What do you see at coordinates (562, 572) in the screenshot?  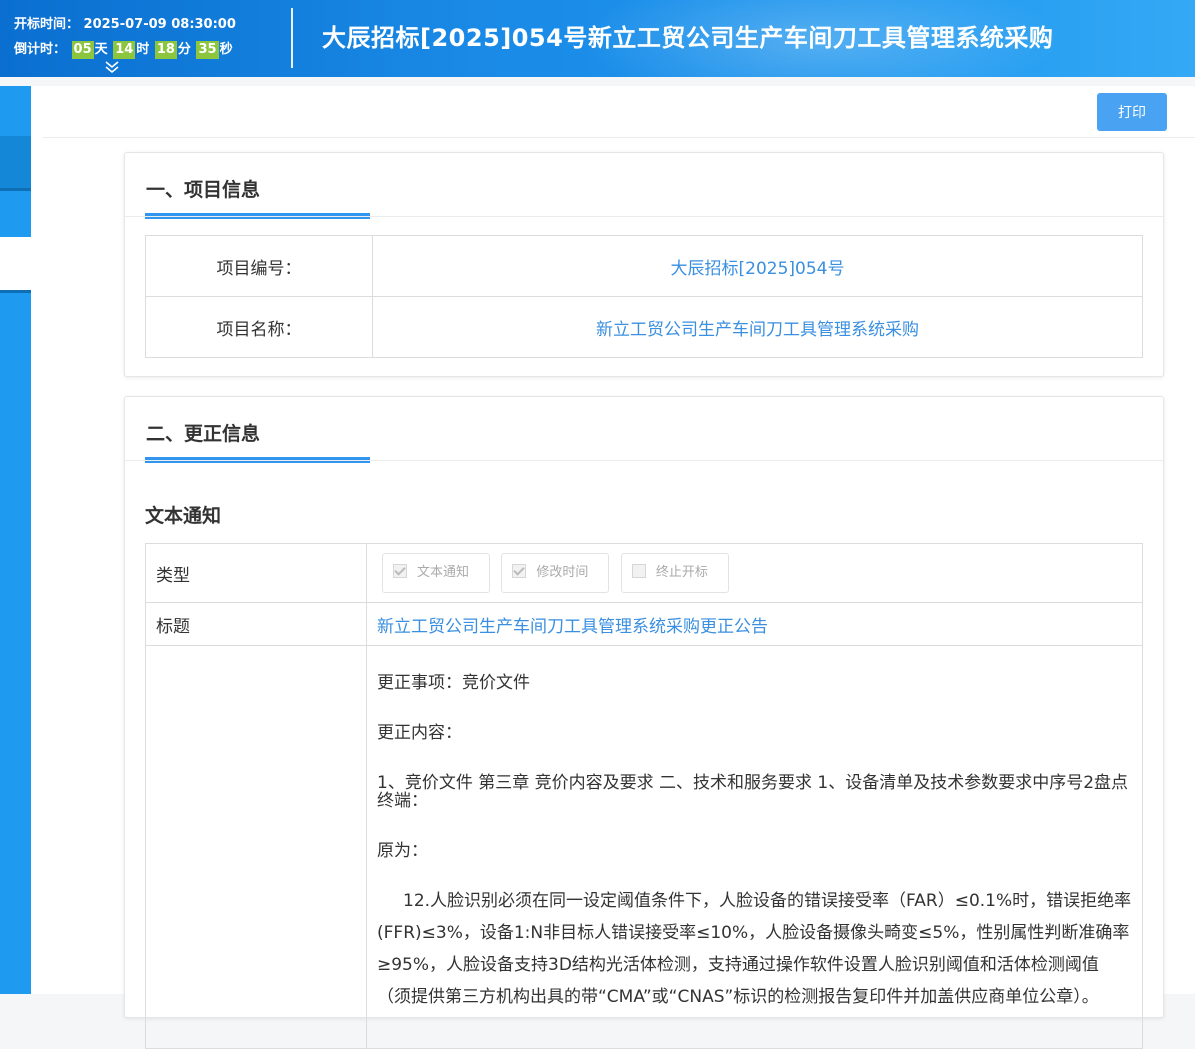 I see `checkbox-label: 修改时间` at bounding box center [562, 572].